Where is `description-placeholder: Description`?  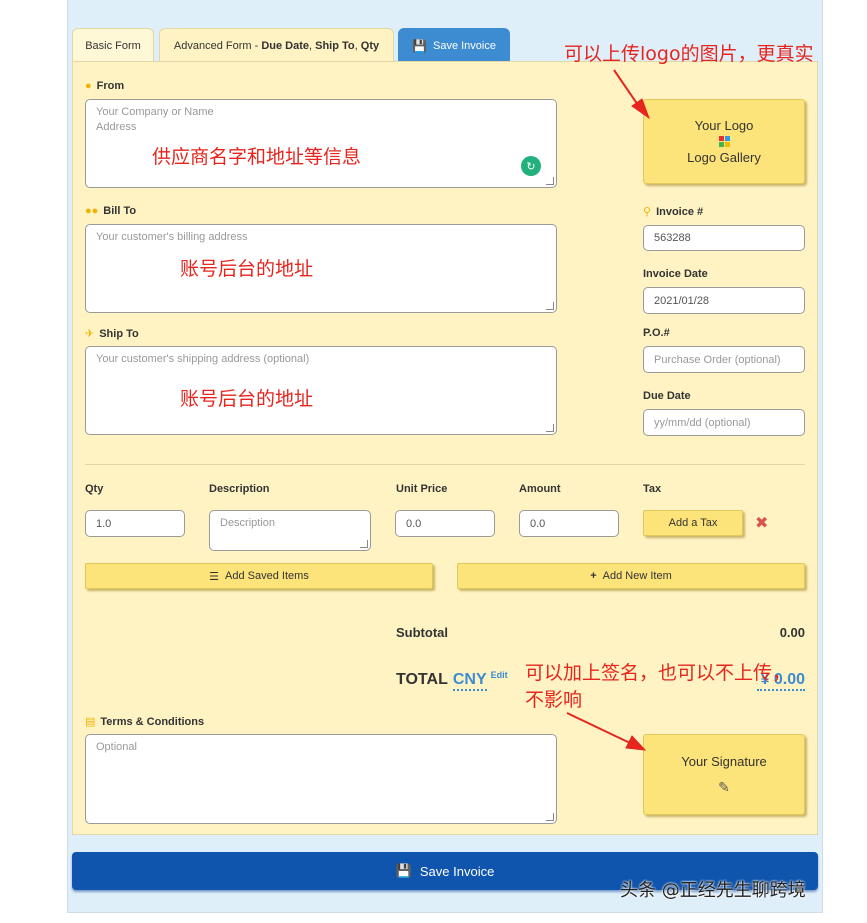
description-placeholder: Description is located at coordinates (248, 523).